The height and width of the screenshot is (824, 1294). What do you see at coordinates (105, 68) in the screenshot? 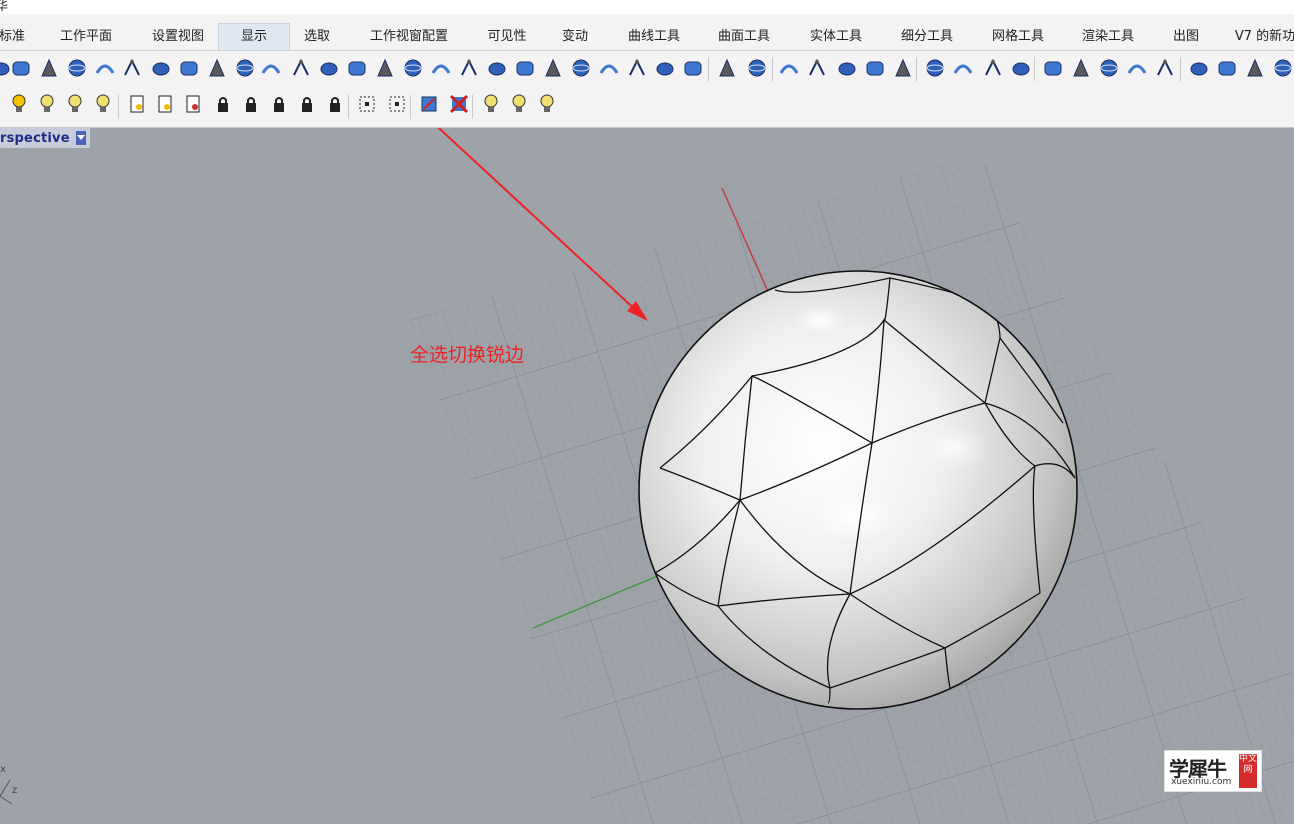
I see `subd-cylinder-icon` at bounding box center [105, 68].